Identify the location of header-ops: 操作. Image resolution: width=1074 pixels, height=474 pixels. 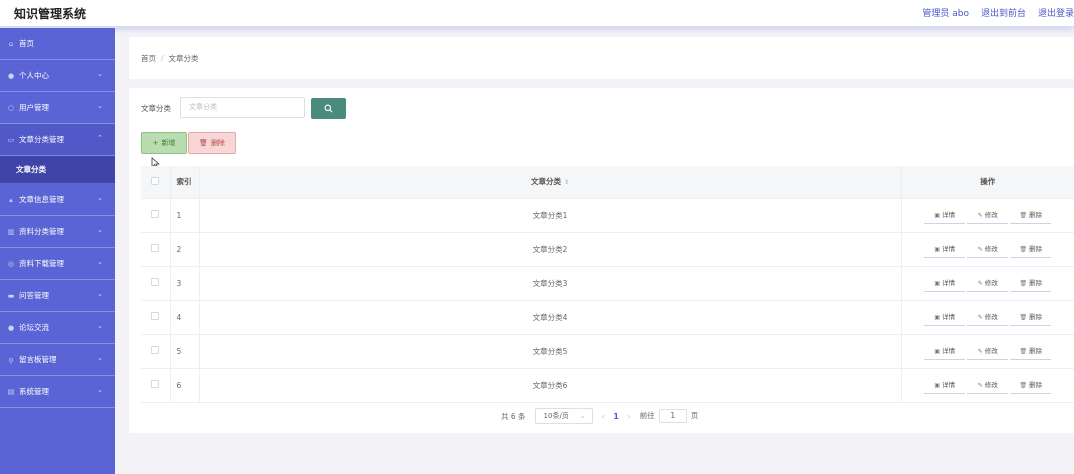
(987, 182).